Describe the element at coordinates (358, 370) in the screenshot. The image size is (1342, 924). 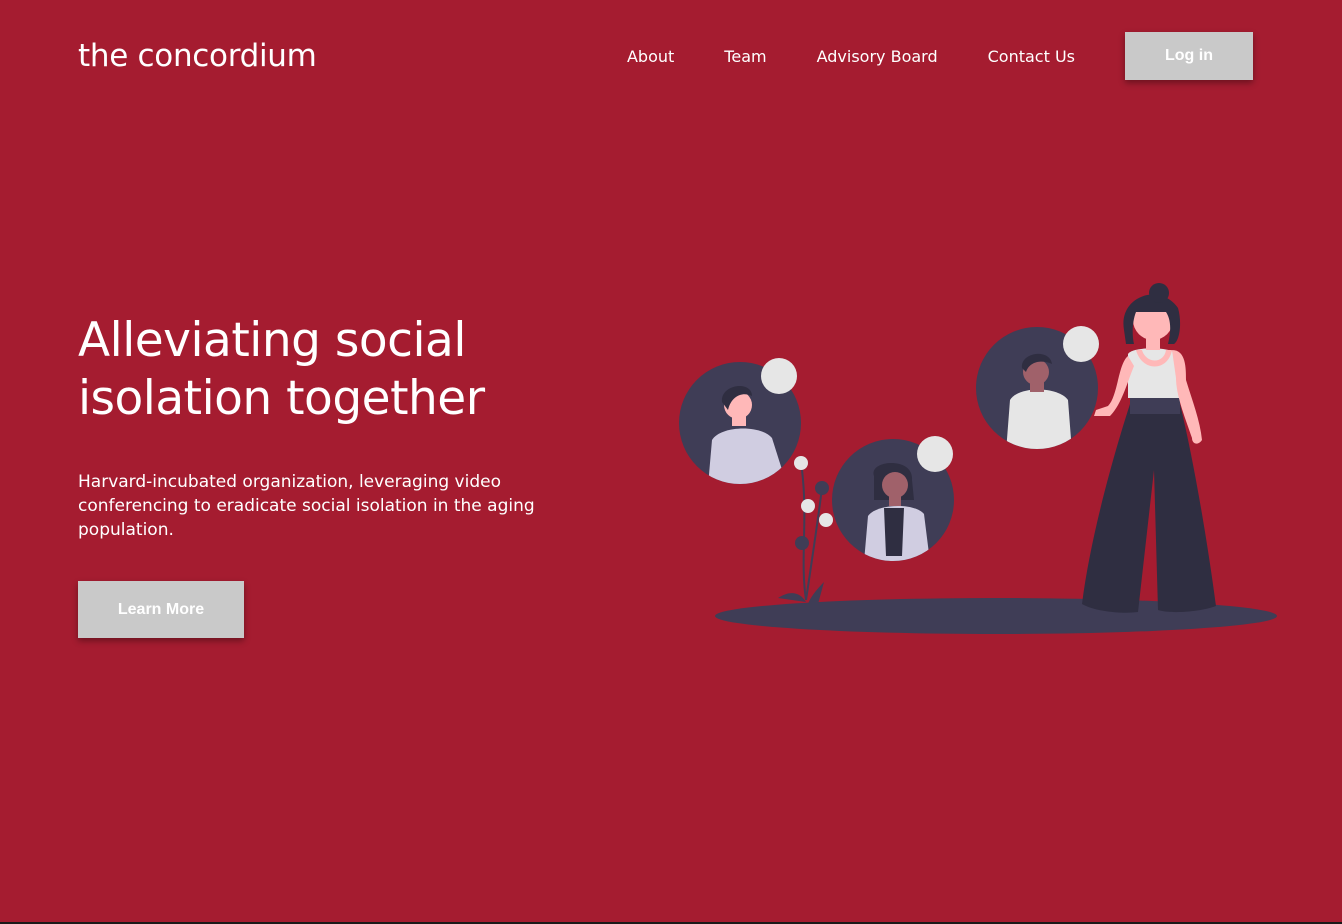
I see `hero-title: Alleviating social isolation together` at that location.